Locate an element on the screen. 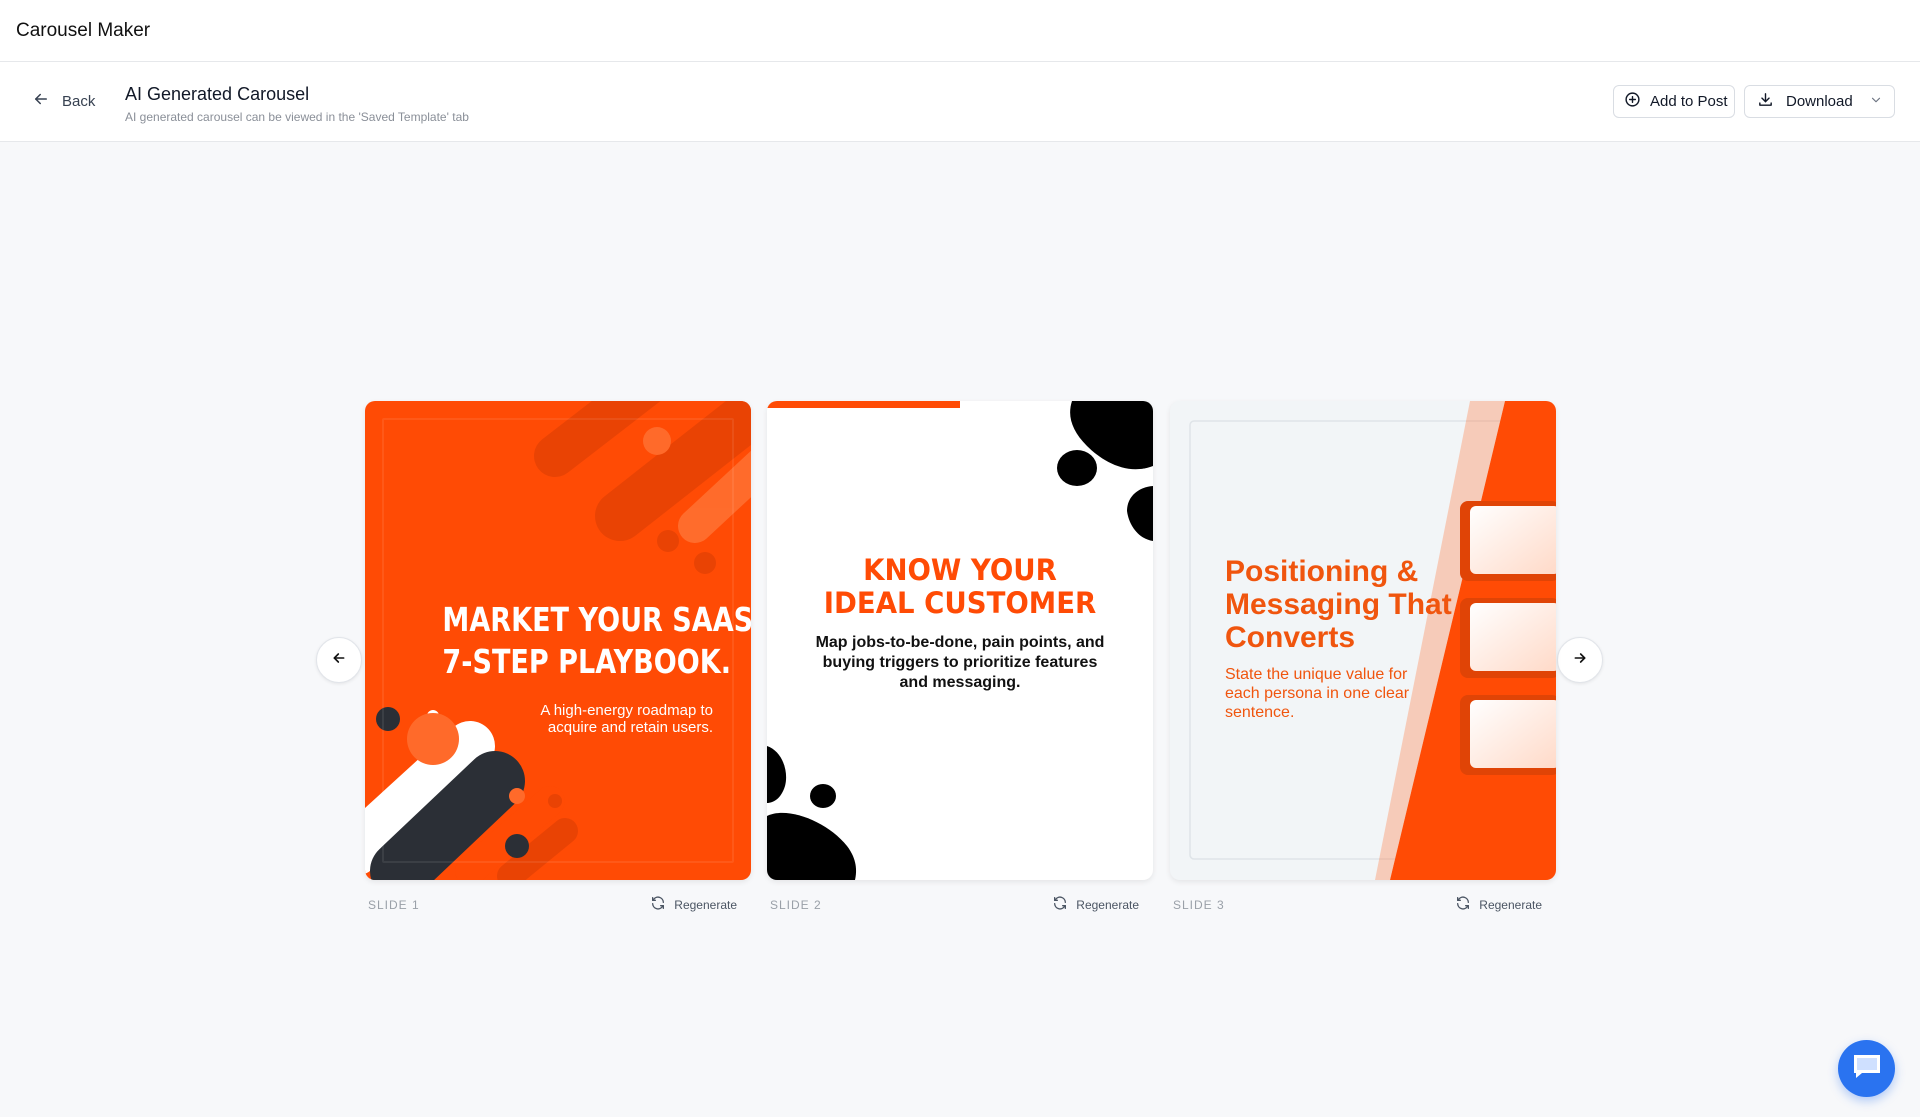 This screenshot has height=1117, width=1920. download-icon is located at coordinates (1765, 101).